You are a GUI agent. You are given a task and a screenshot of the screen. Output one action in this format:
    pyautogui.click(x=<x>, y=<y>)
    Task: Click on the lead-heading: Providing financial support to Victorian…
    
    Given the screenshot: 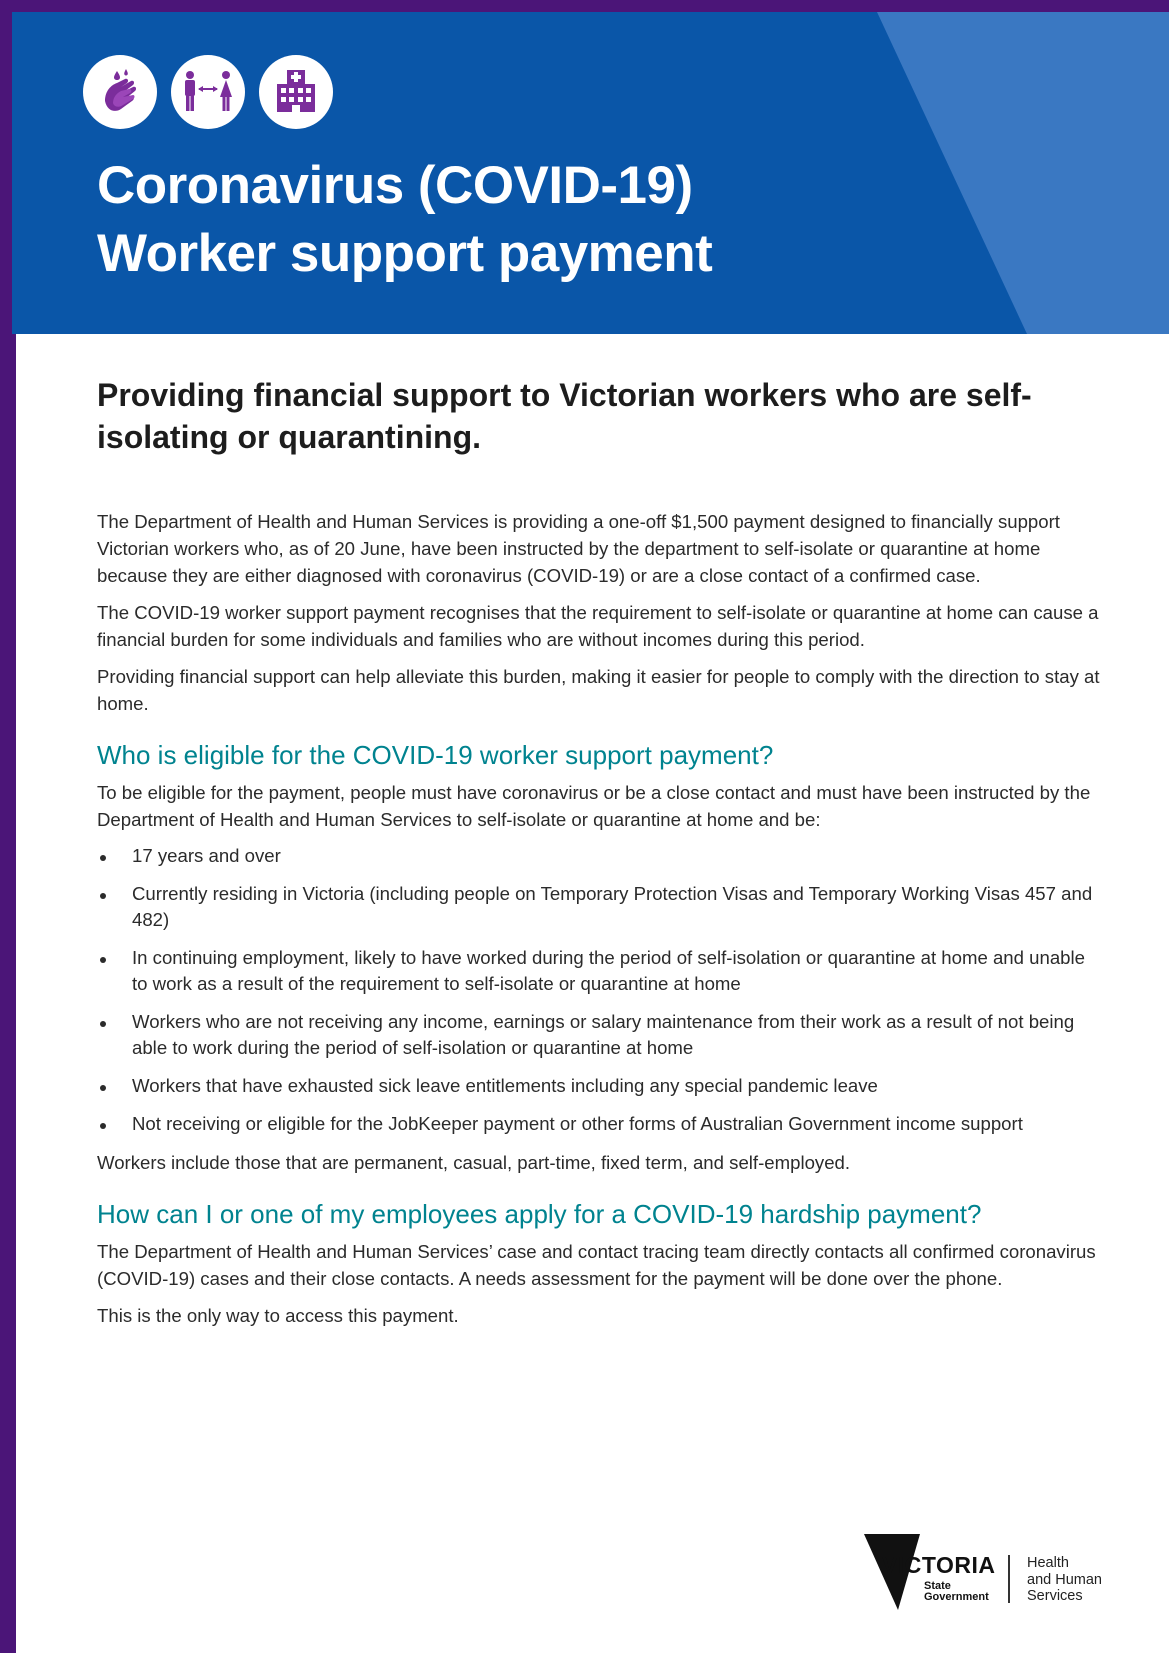 What is the action you would take?
    pyautogui.click(x=564, y=416)
    